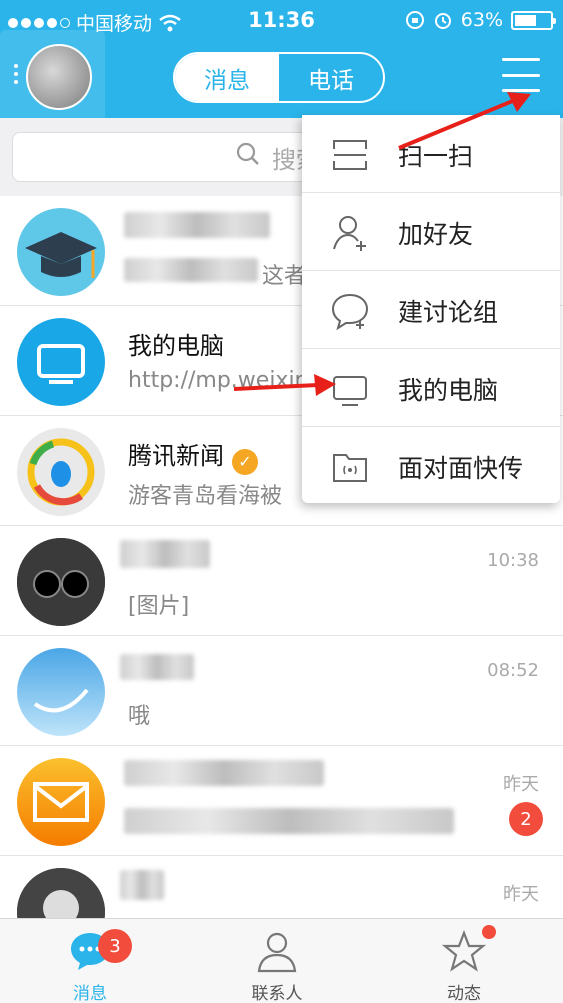 Image resolution: width=563 pixels, height=1003 pixels. What do you see at coordinates (176, 456) in the screenshot?
I see `conversation-name-text: 腾讯新闻` at bounding box center [176, 456].